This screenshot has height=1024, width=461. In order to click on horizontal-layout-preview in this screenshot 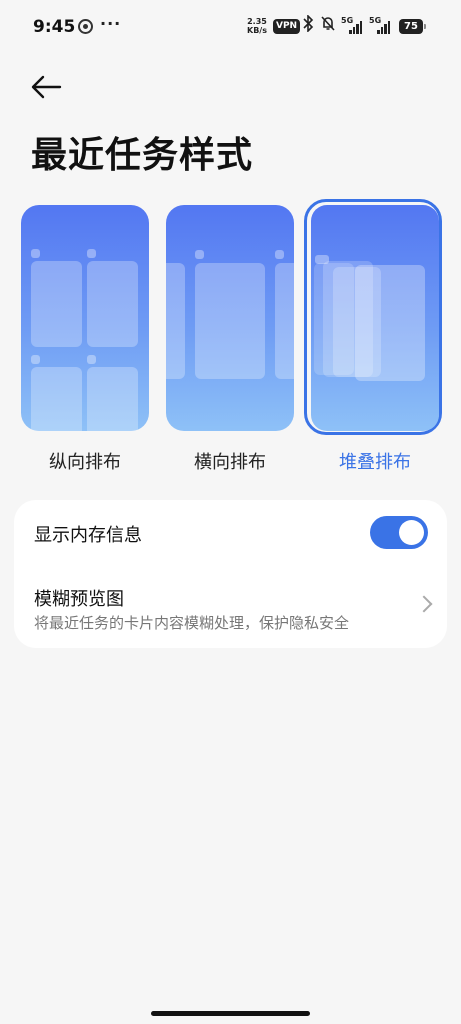, I will do `click(230, 318)`.